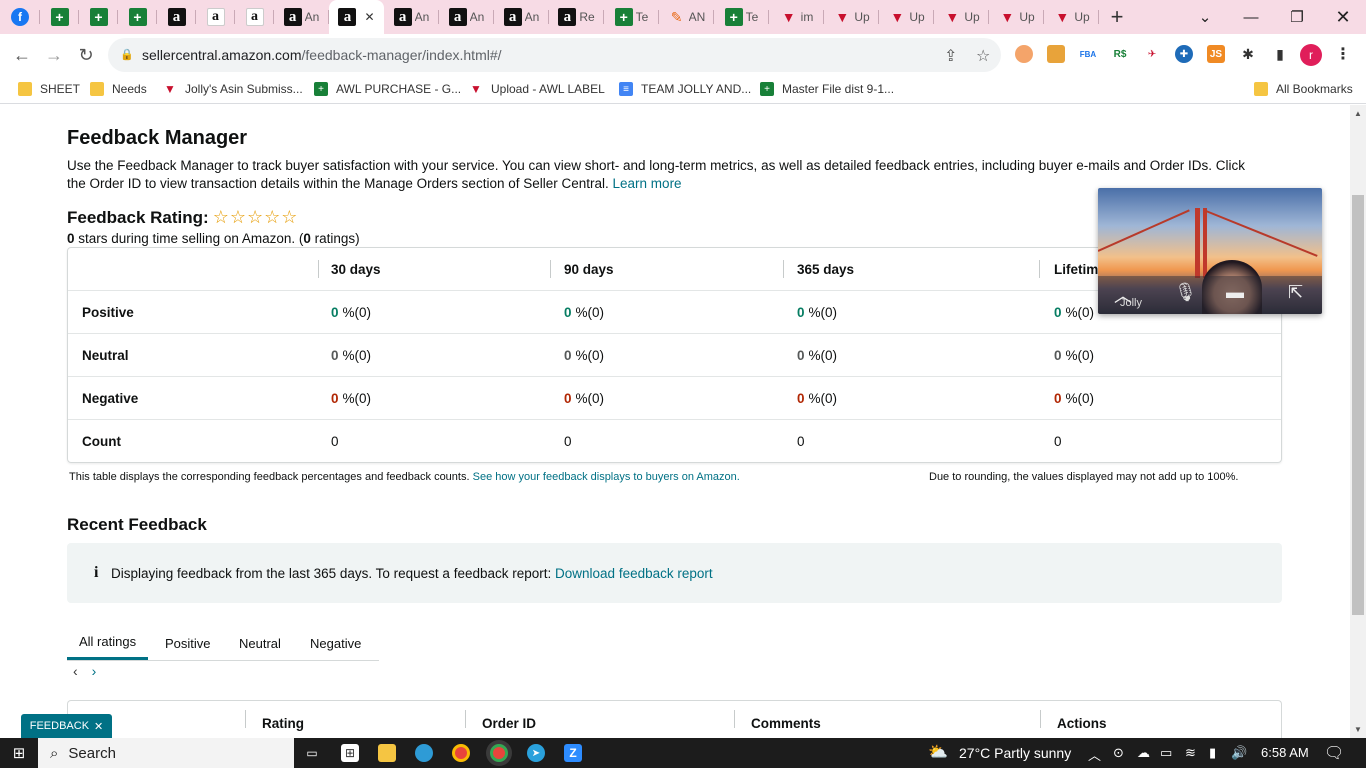  What do you see at coordinates (1118, 753) in the screenshot?
I see `tray-app-icon: ⊙` at bounding box center [1118, 753].